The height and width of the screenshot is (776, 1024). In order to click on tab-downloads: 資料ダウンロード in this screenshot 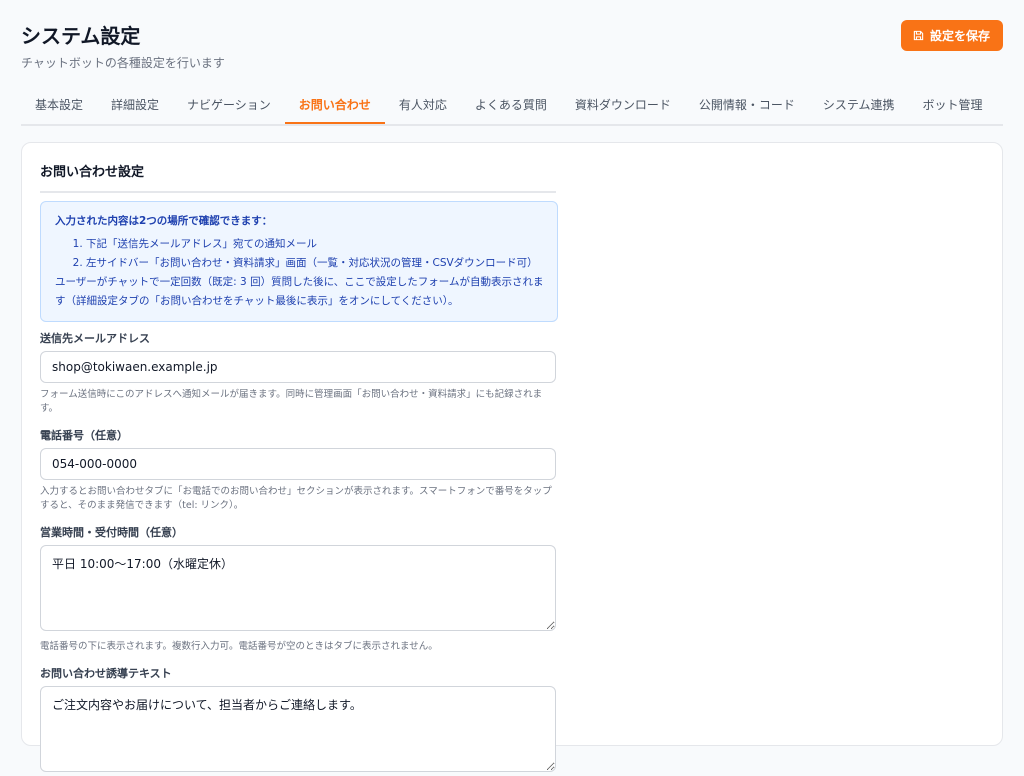, I will do `click(623, 106)`.